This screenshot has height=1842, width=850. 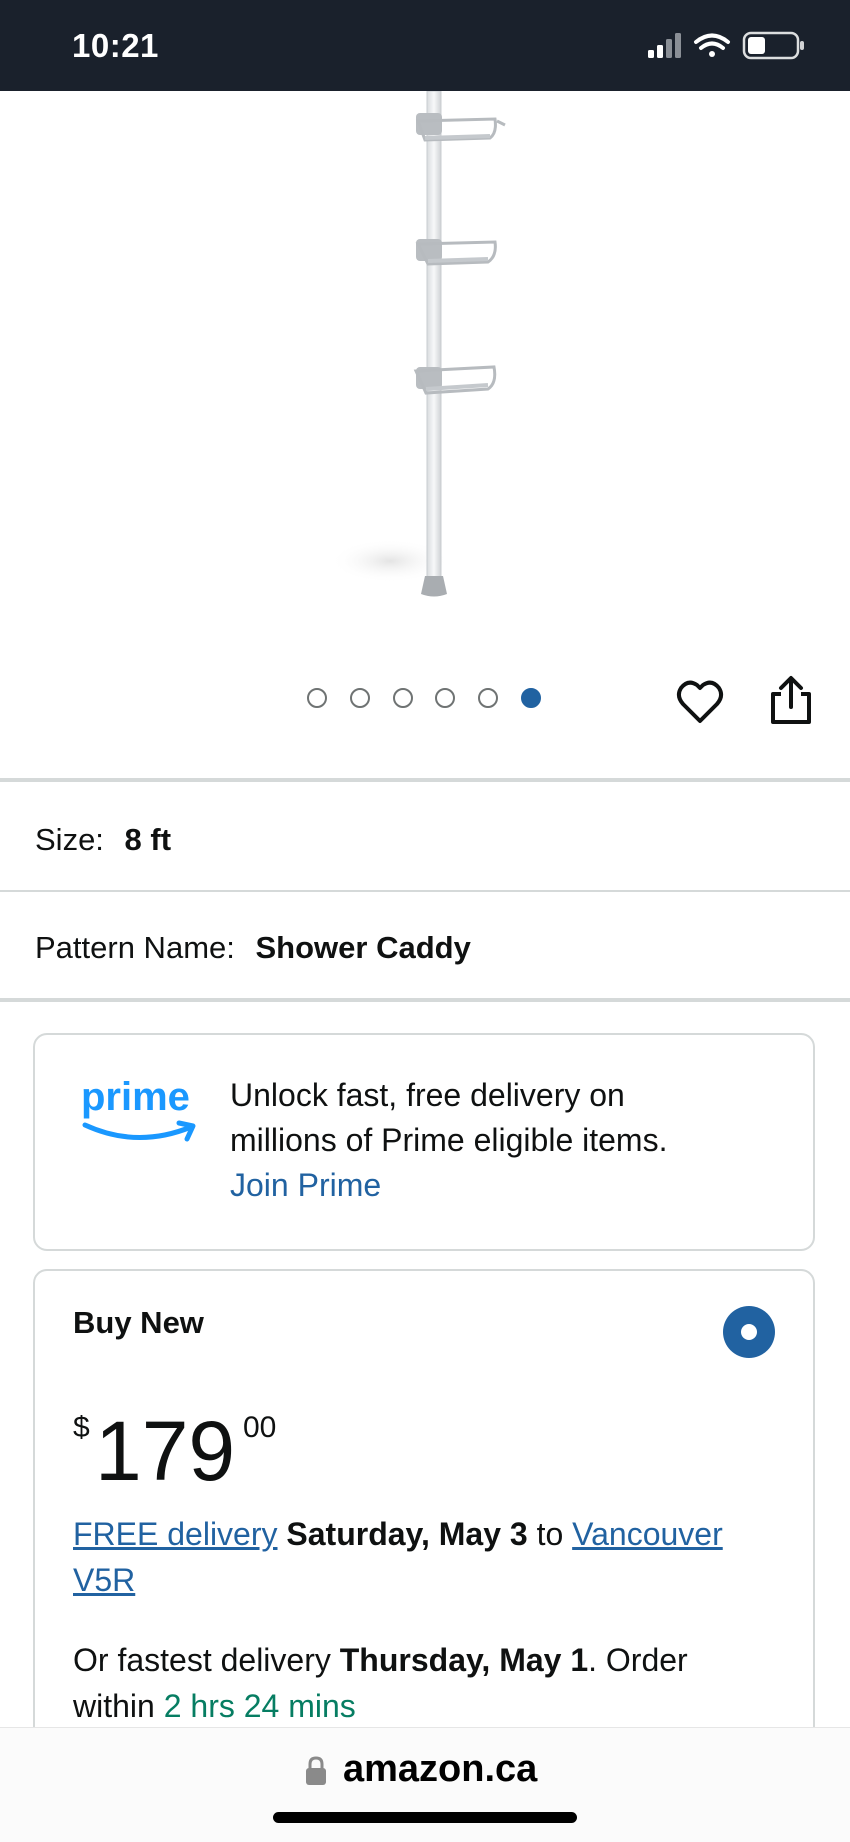 I want to click on prime-logo: prime, so click(x=138, y=1108).